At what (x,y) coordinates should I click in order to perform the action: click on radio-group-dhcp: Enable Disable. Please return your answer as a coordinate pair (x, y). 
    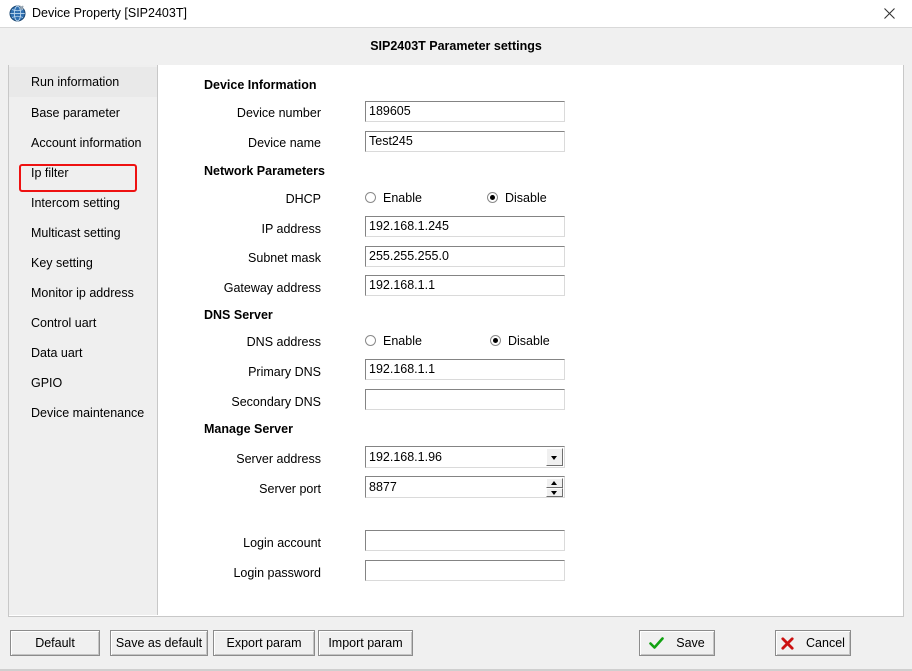
    Looking at the image, I should click on (465, 200).